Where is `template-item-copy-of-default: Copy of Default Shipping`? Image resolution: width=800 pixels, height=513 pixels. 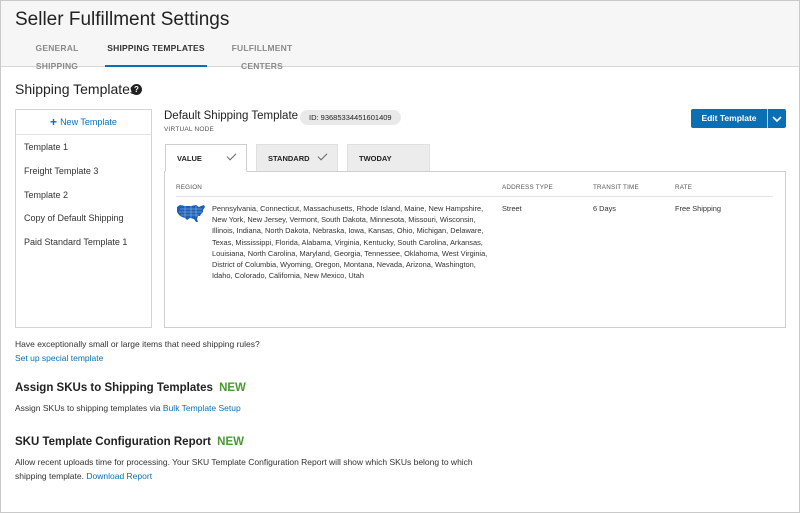
template-item-copy-of-default: Copy of Default Shipping is located at coordinates (83, 218).